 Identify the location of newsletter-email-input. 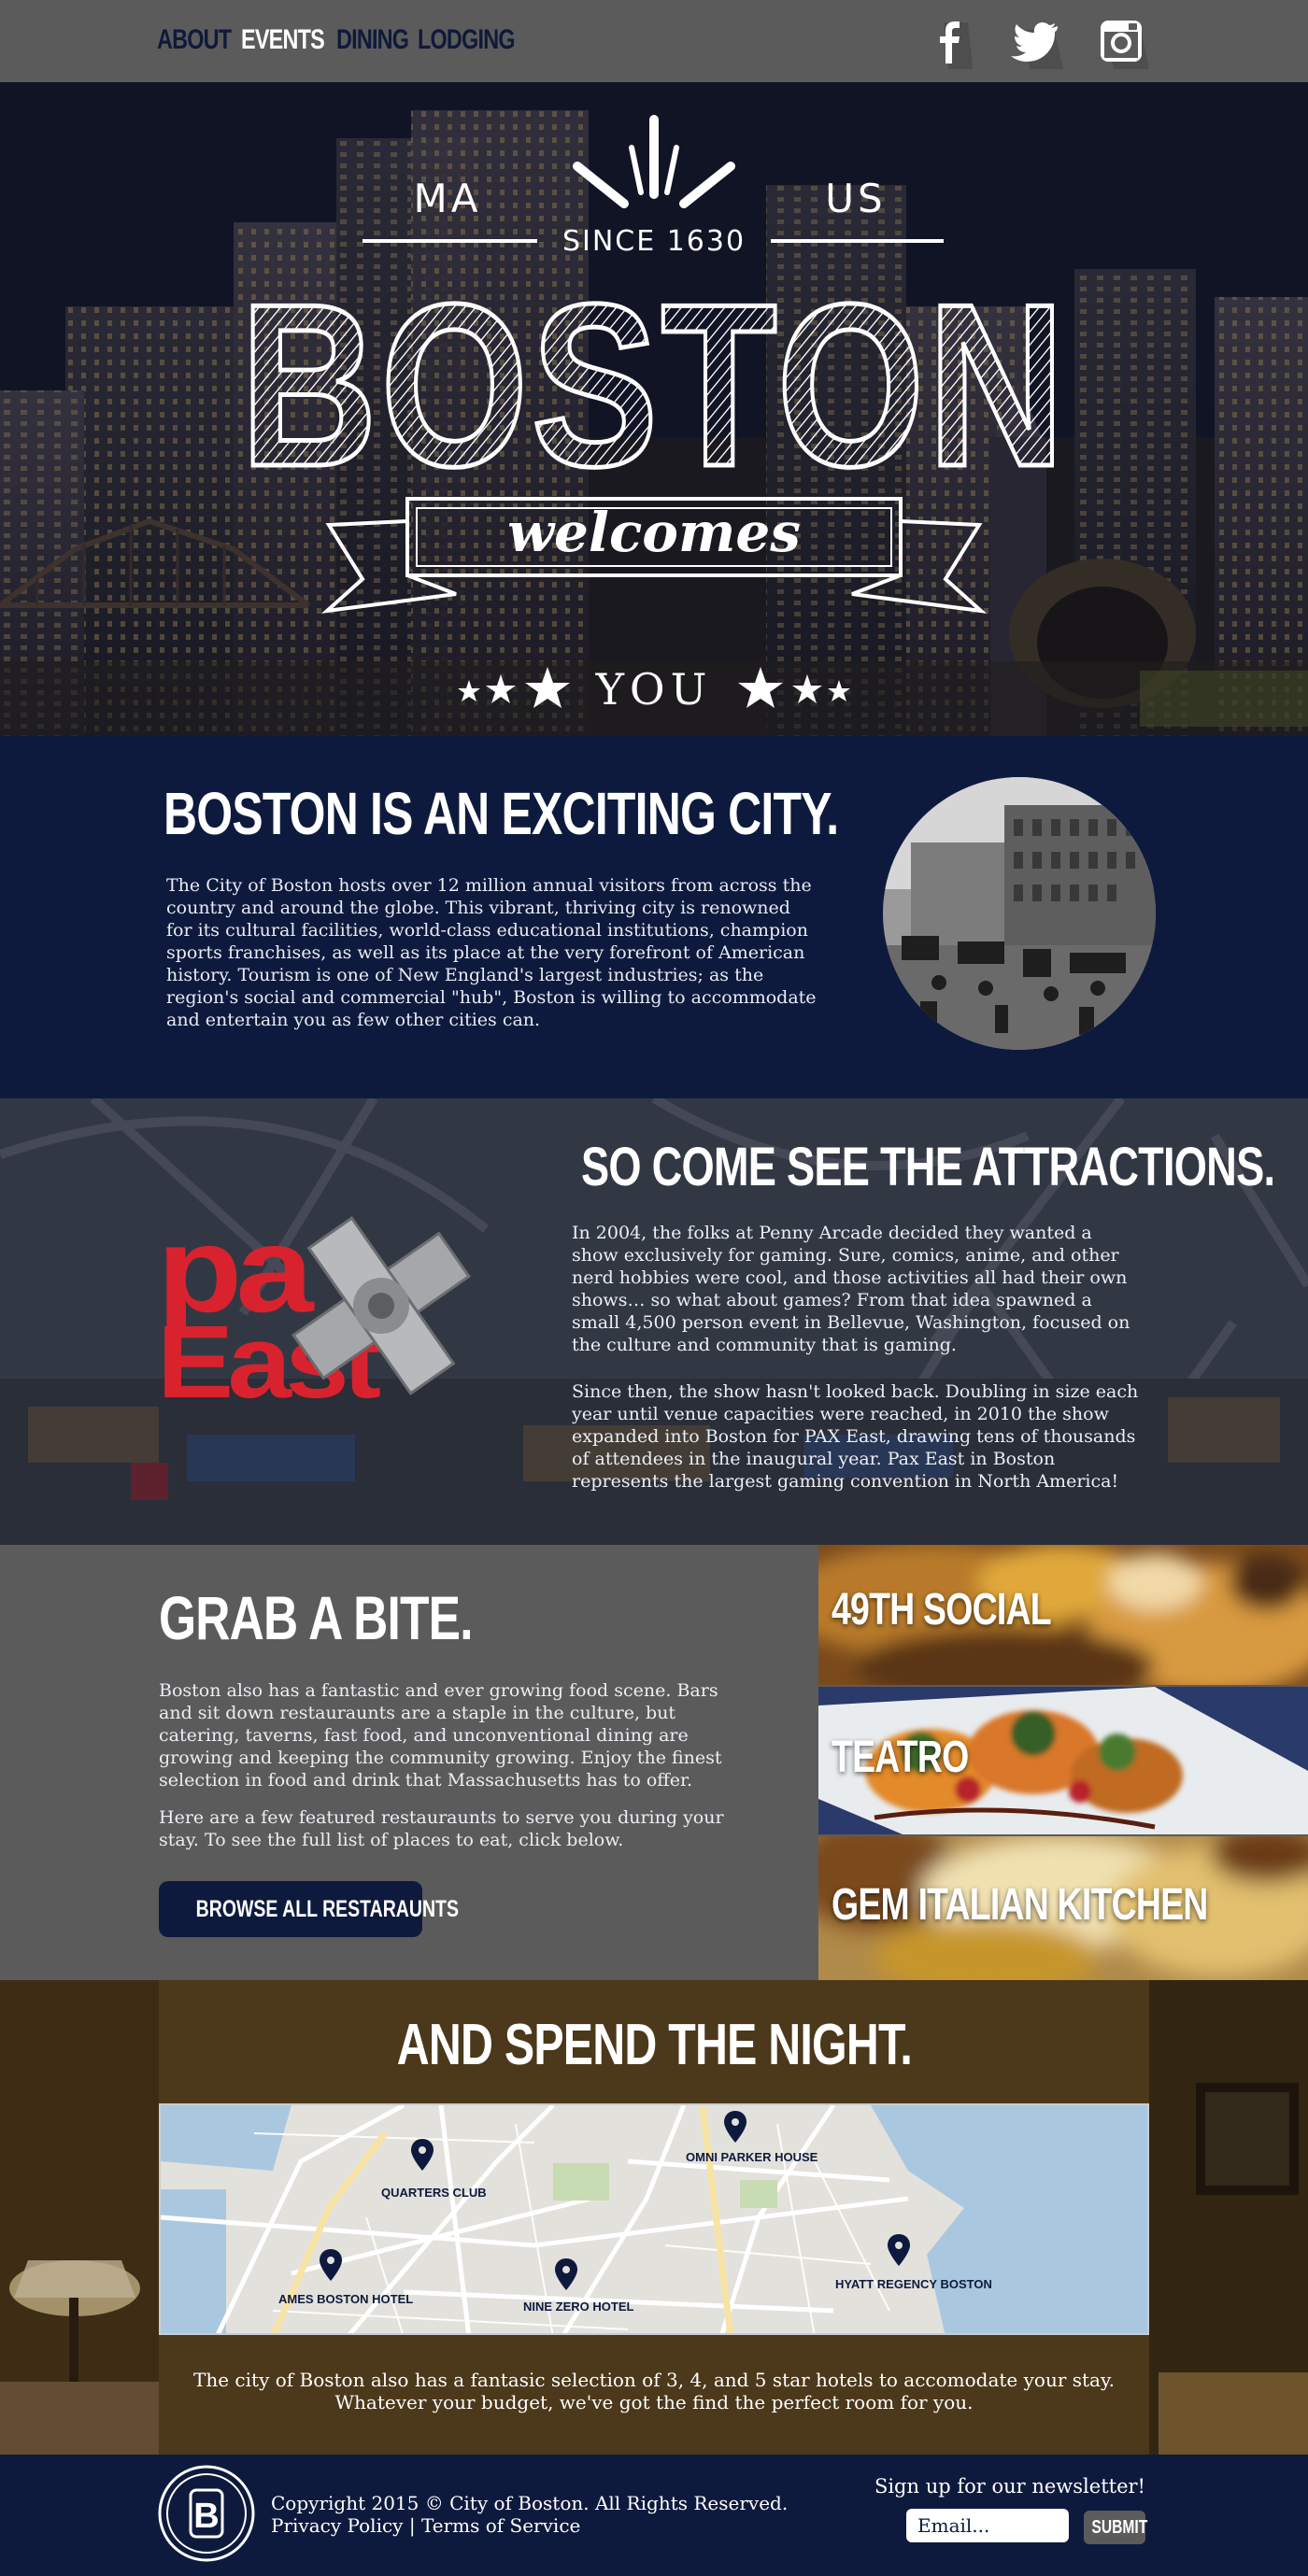
(988, 2526).